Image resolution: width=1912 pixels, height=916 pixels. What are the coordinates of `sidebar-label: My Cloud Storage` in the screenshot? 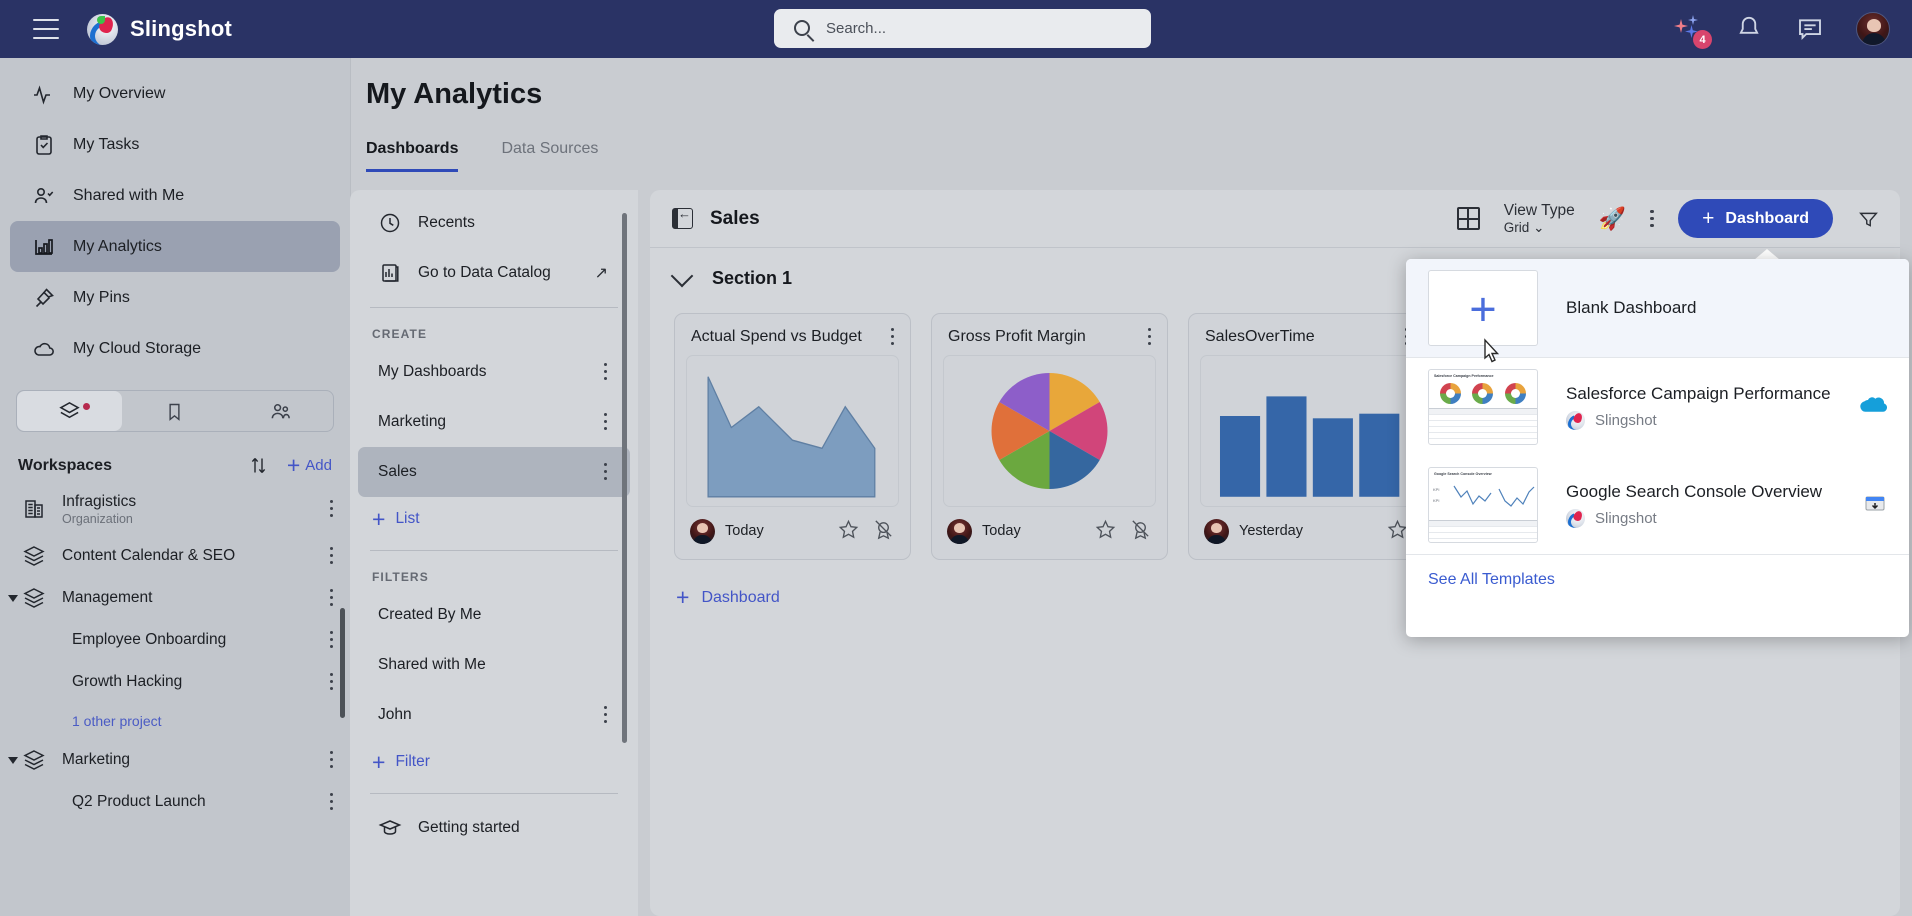 It's located at (137, 348).